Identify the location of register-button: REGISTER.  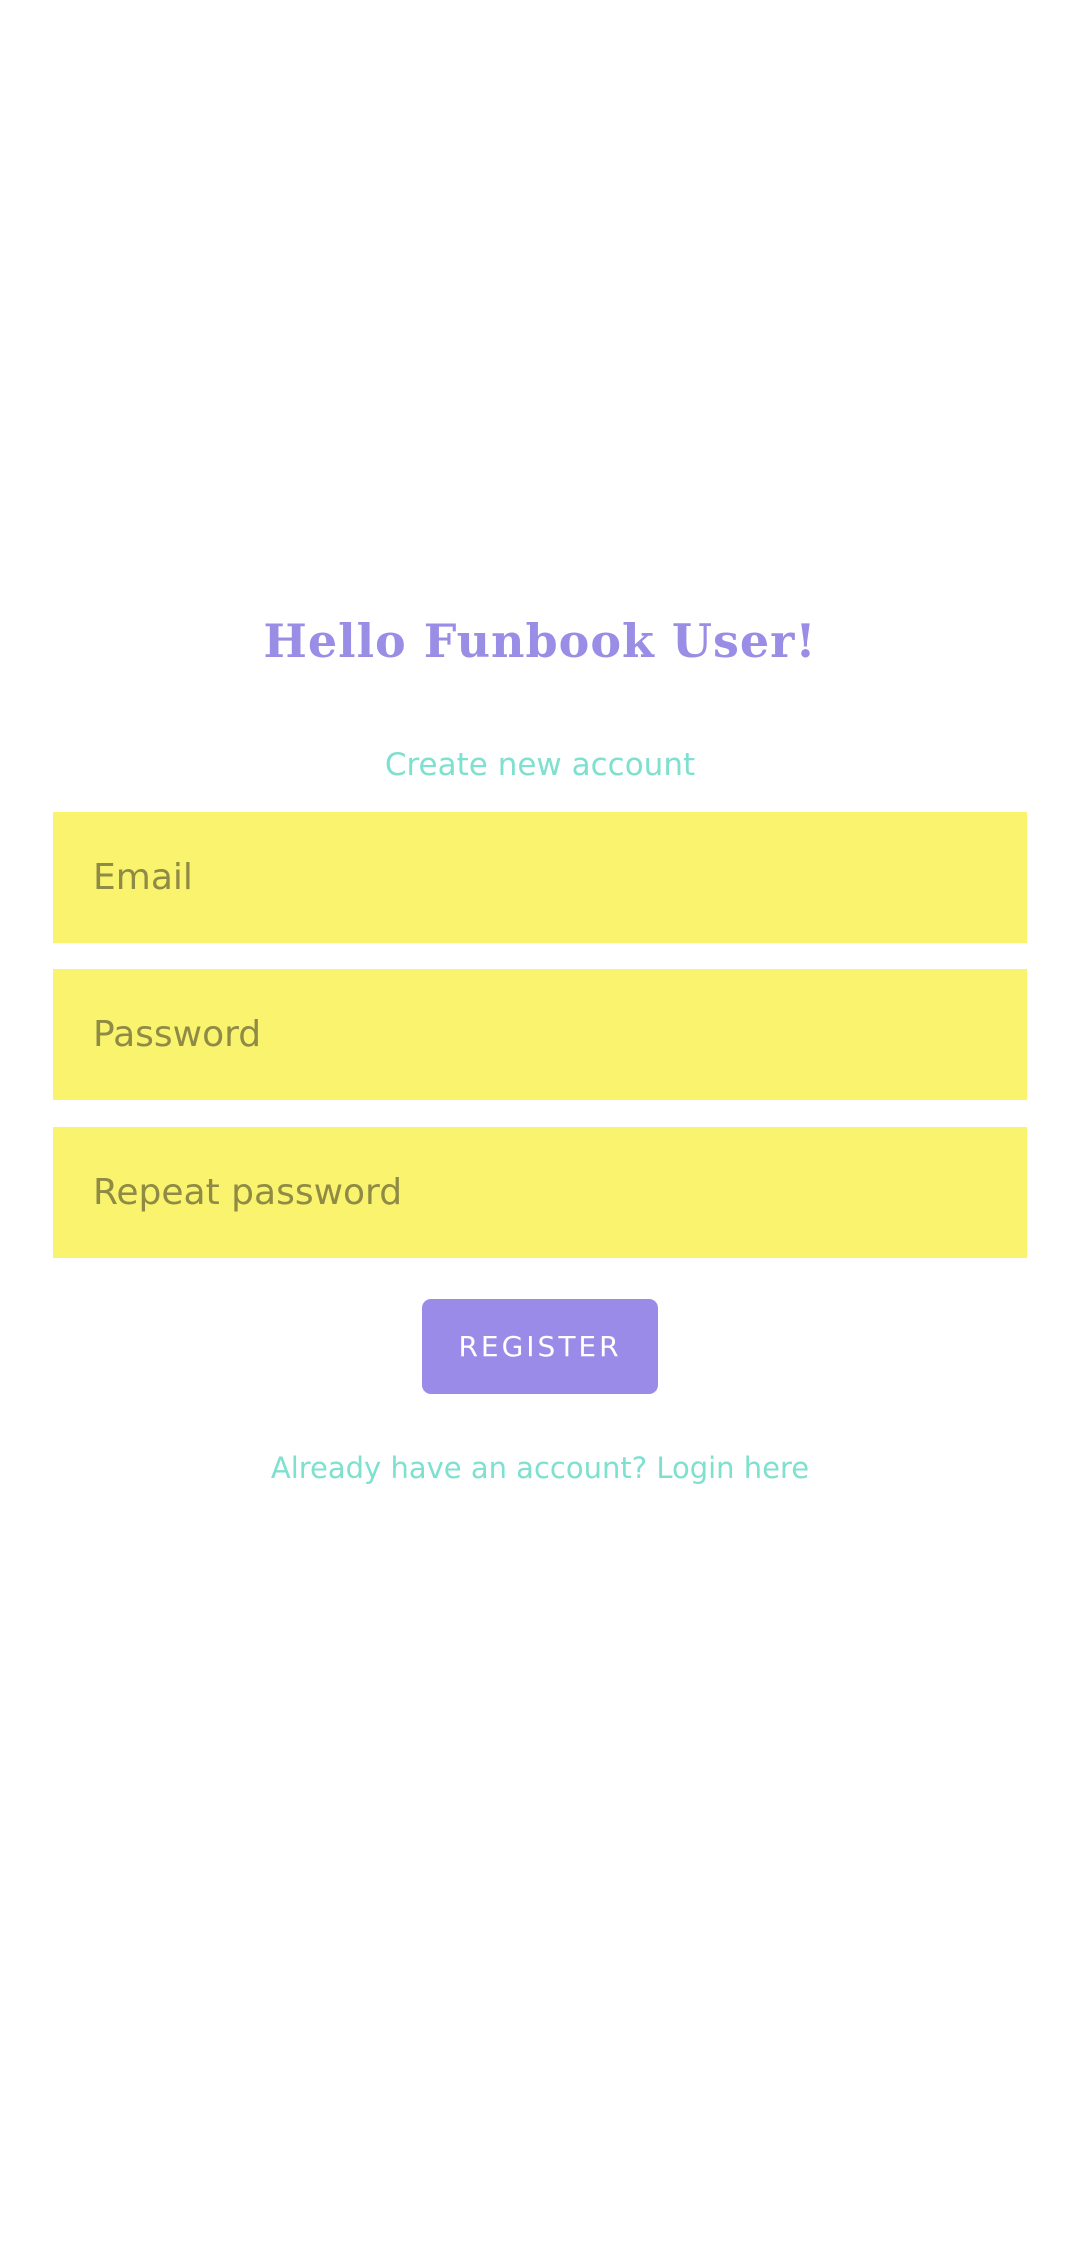
(540, 1346).